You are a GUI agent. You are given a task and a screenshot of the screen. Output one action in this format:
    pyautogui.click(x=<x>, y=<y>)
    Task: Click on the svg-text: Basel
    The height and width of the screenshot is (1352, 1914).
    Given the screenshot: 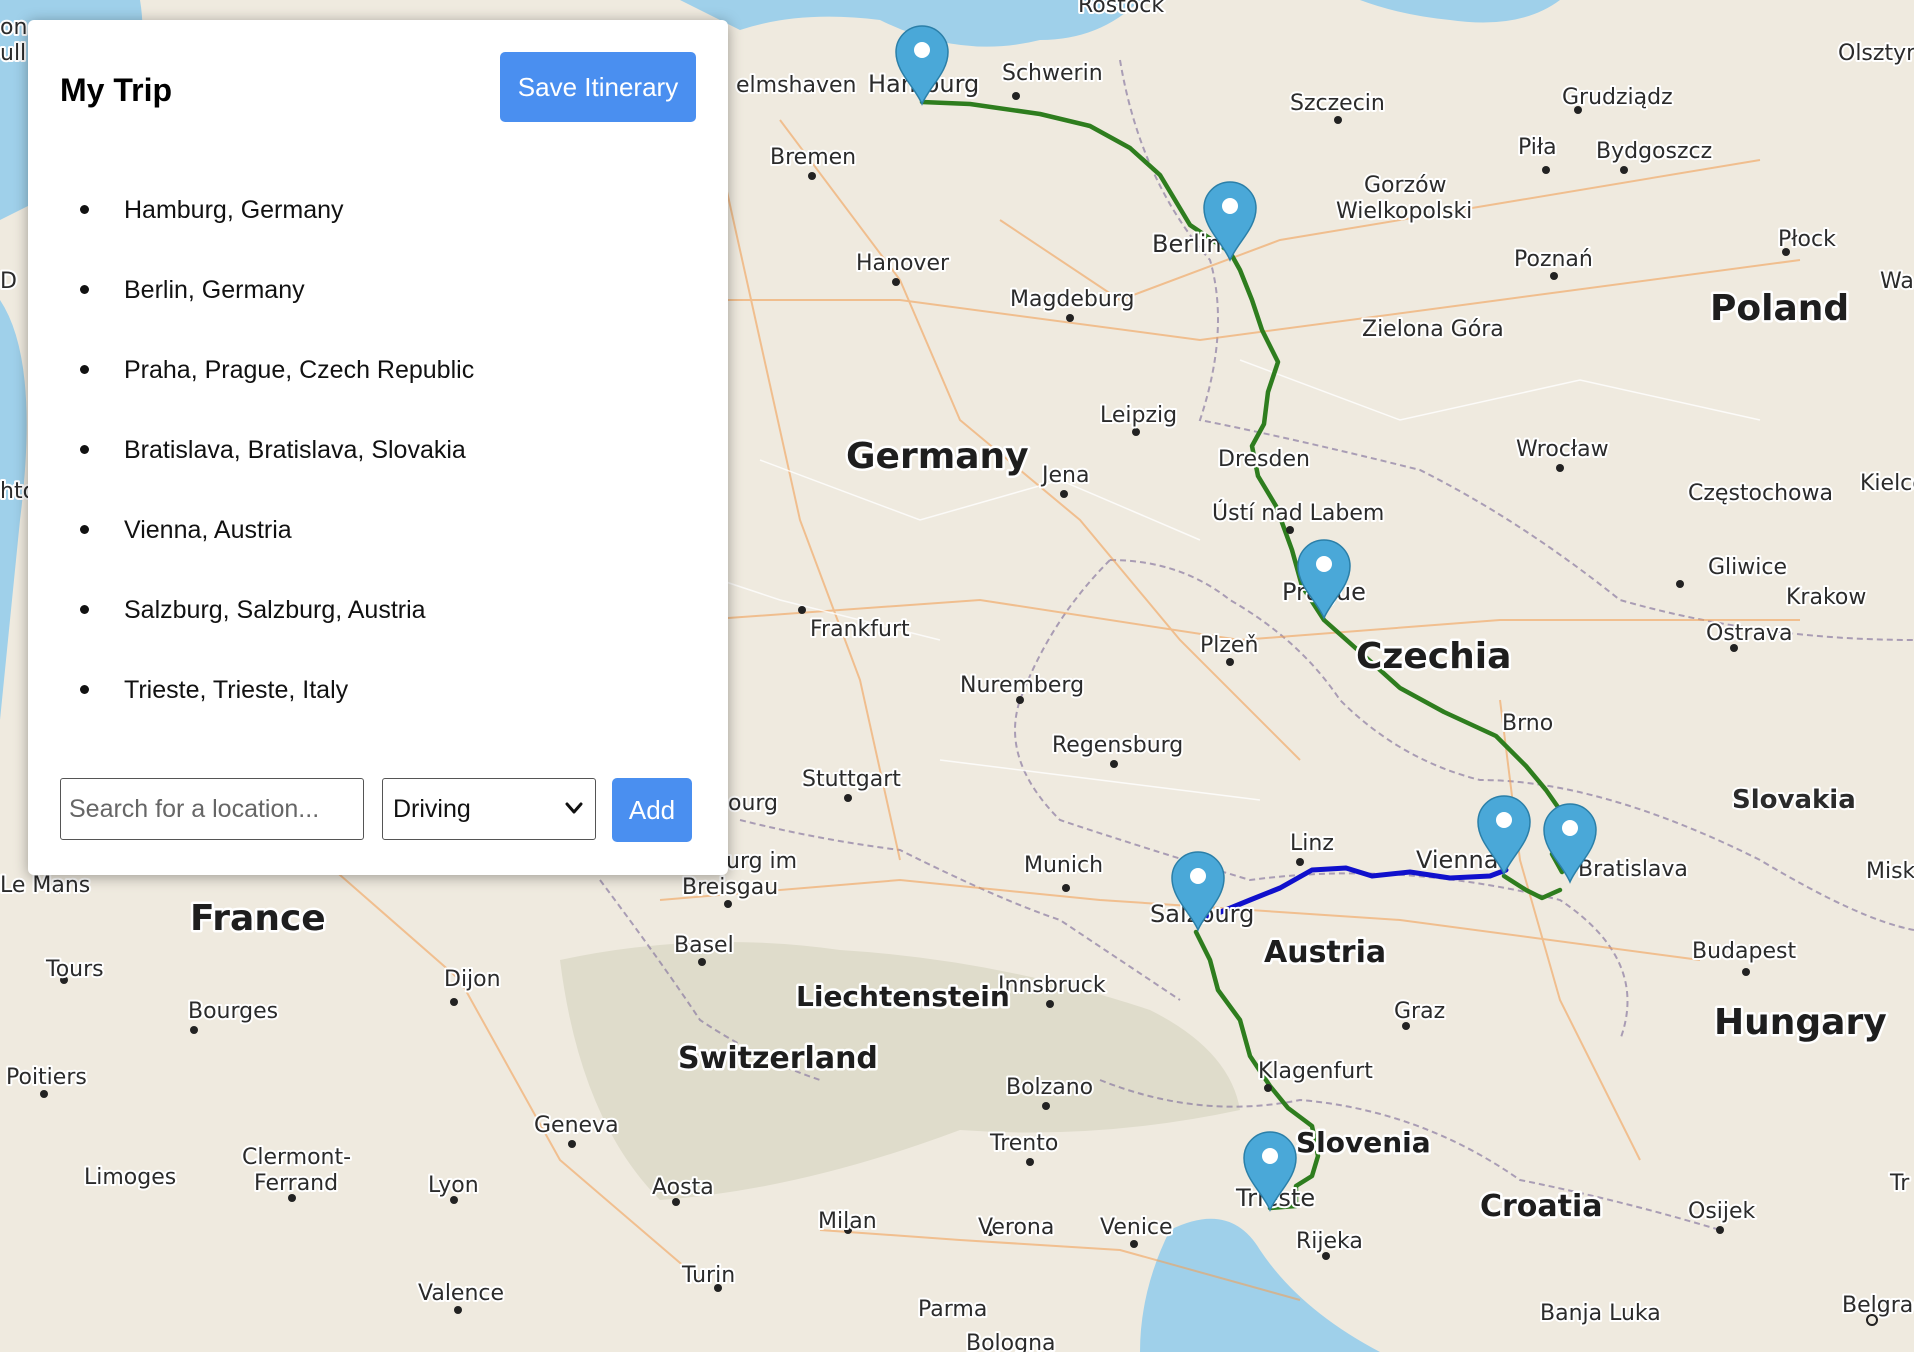 What is the action you would take?
    pyautogui.click(x=704, y=945)
    